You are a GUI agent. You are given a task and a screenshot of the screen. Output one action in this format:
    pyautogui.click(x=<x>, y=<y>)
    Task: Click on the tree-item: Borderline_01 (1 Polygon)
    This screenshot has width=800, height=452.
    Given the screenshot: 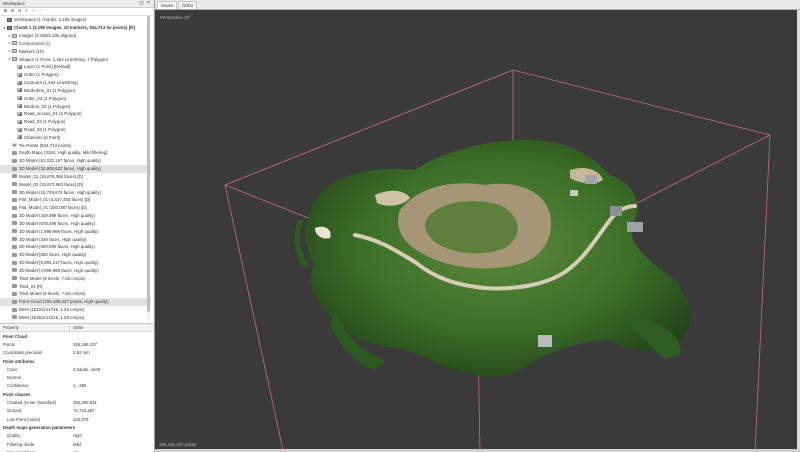 What is the action you would take?
    pyautogui.click(x=75, y=90)
    